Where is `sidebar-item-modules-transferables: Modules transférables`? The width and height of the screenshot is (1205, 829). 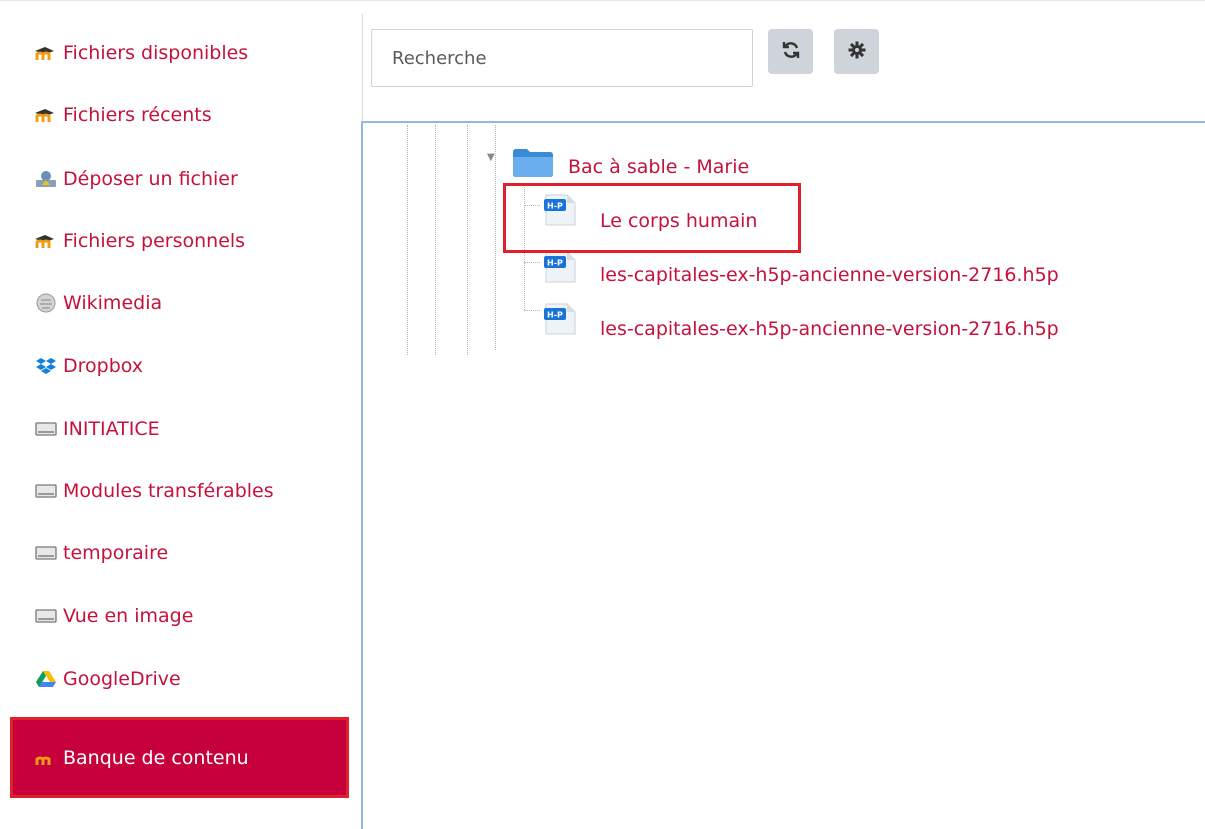
sidebar-item-modules-transferables: Modules transférables is located at coordinates (153, 491).